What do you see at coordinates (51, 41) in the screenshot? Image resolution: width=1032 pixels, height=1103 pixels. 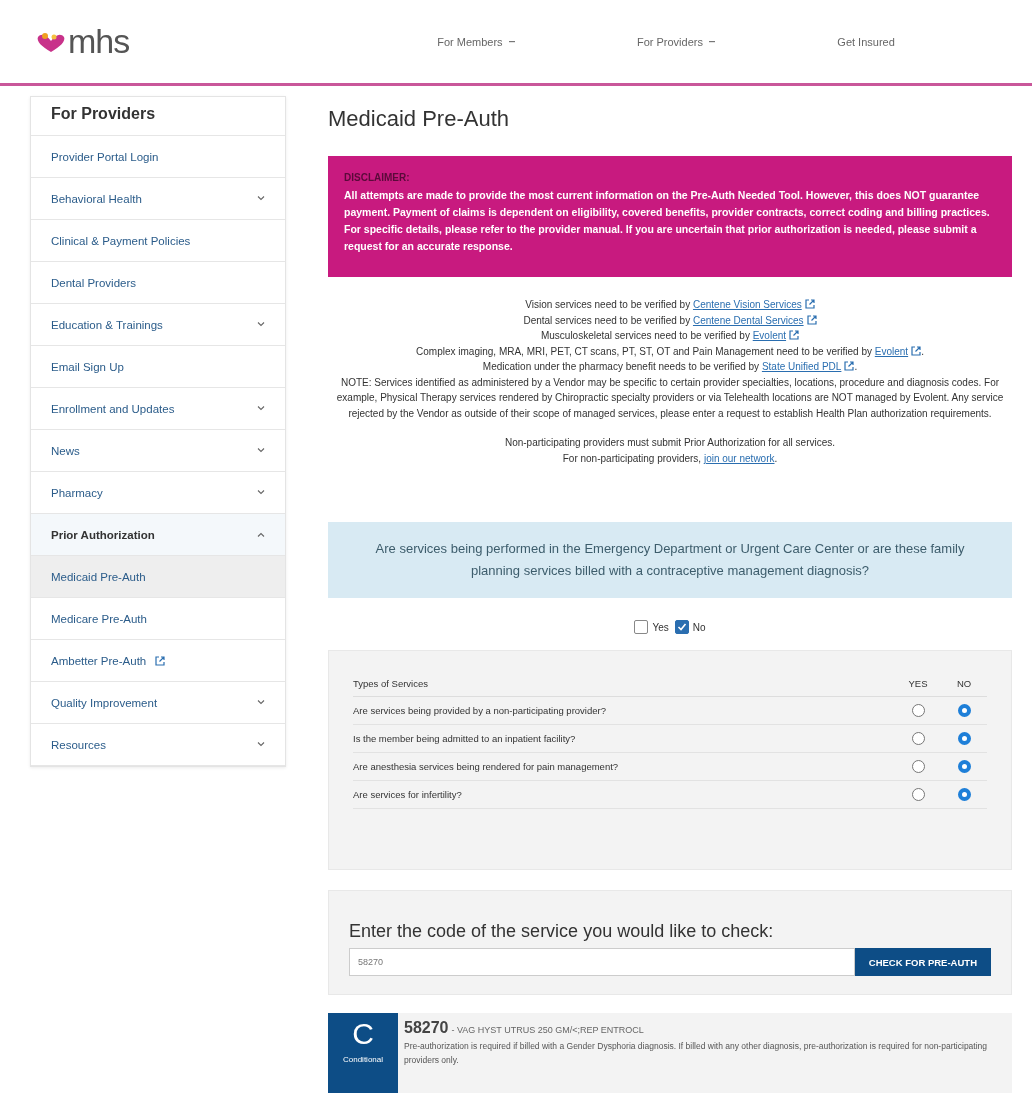 I see `logo-icon` at bounding box center [51, 41].